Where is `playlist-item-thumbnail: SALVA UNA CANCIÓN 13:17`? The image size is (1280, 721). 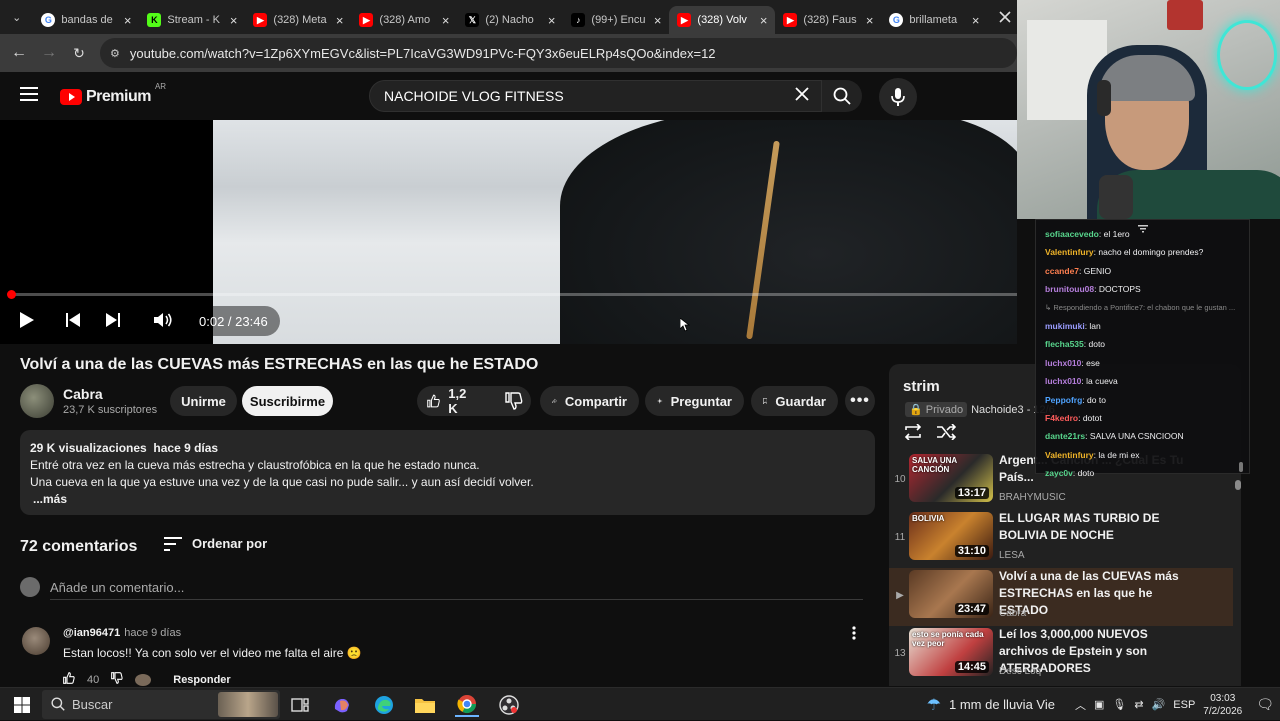 playlist-item-thumbnail: SALVA UNA CANCIÓN 13:17 is located at coordinates (951, 478).